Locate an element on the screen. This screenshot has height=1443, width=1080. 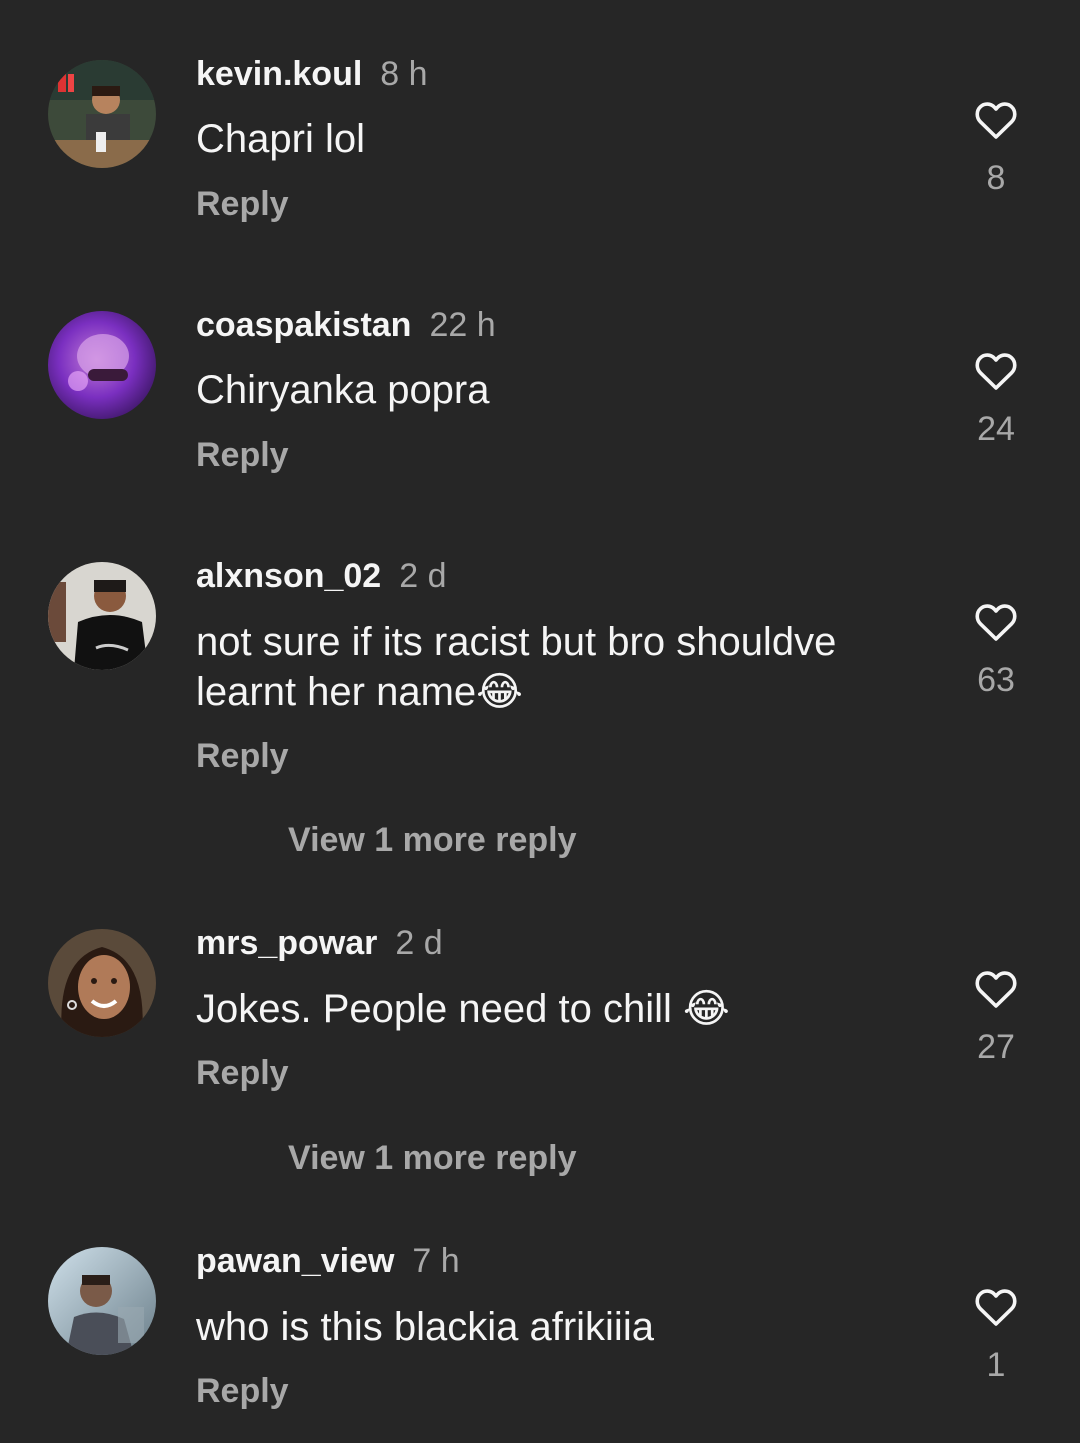
like-count: 63 is located at coordinates (996, 680).